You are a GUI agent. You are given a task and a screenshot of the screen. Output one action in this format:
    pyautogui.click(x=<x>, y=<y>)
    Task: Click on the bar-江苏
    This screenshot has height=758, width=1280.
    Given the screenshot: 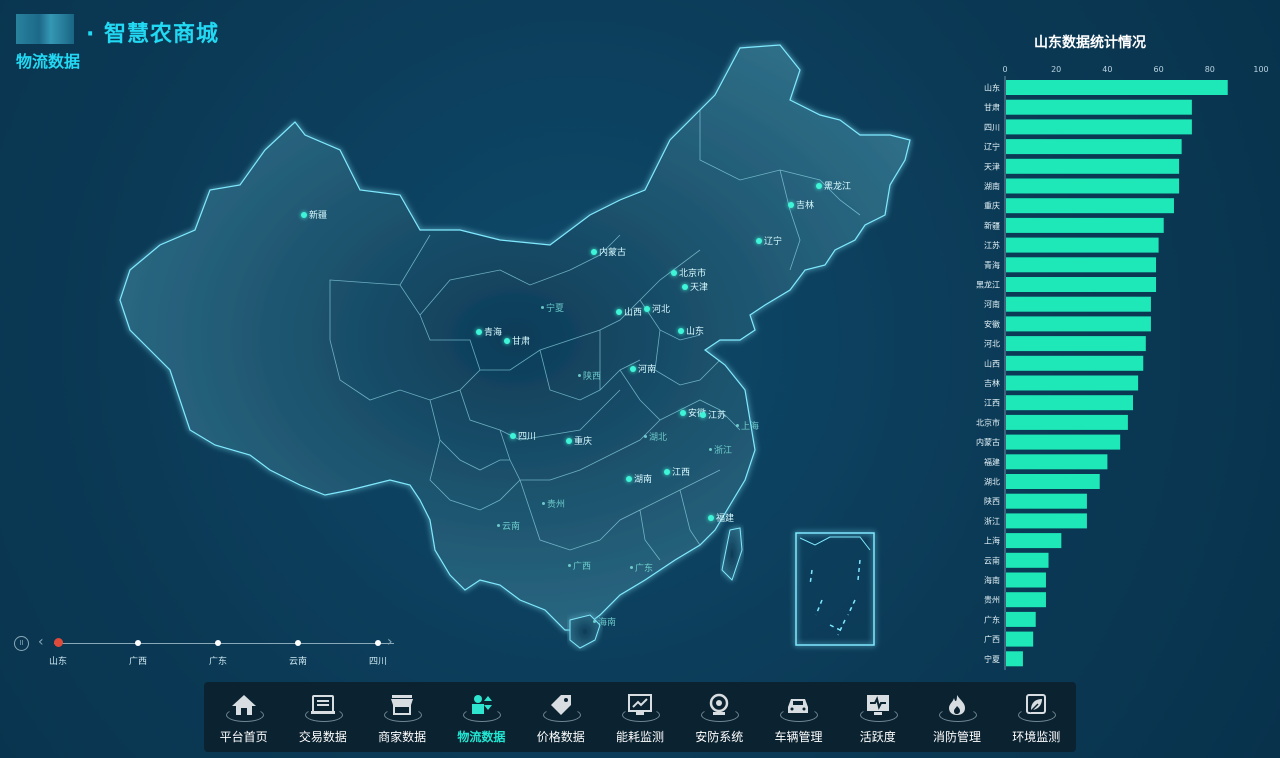 What is the action you would take?
    pyautogui.click(x=1082, y=245)
    